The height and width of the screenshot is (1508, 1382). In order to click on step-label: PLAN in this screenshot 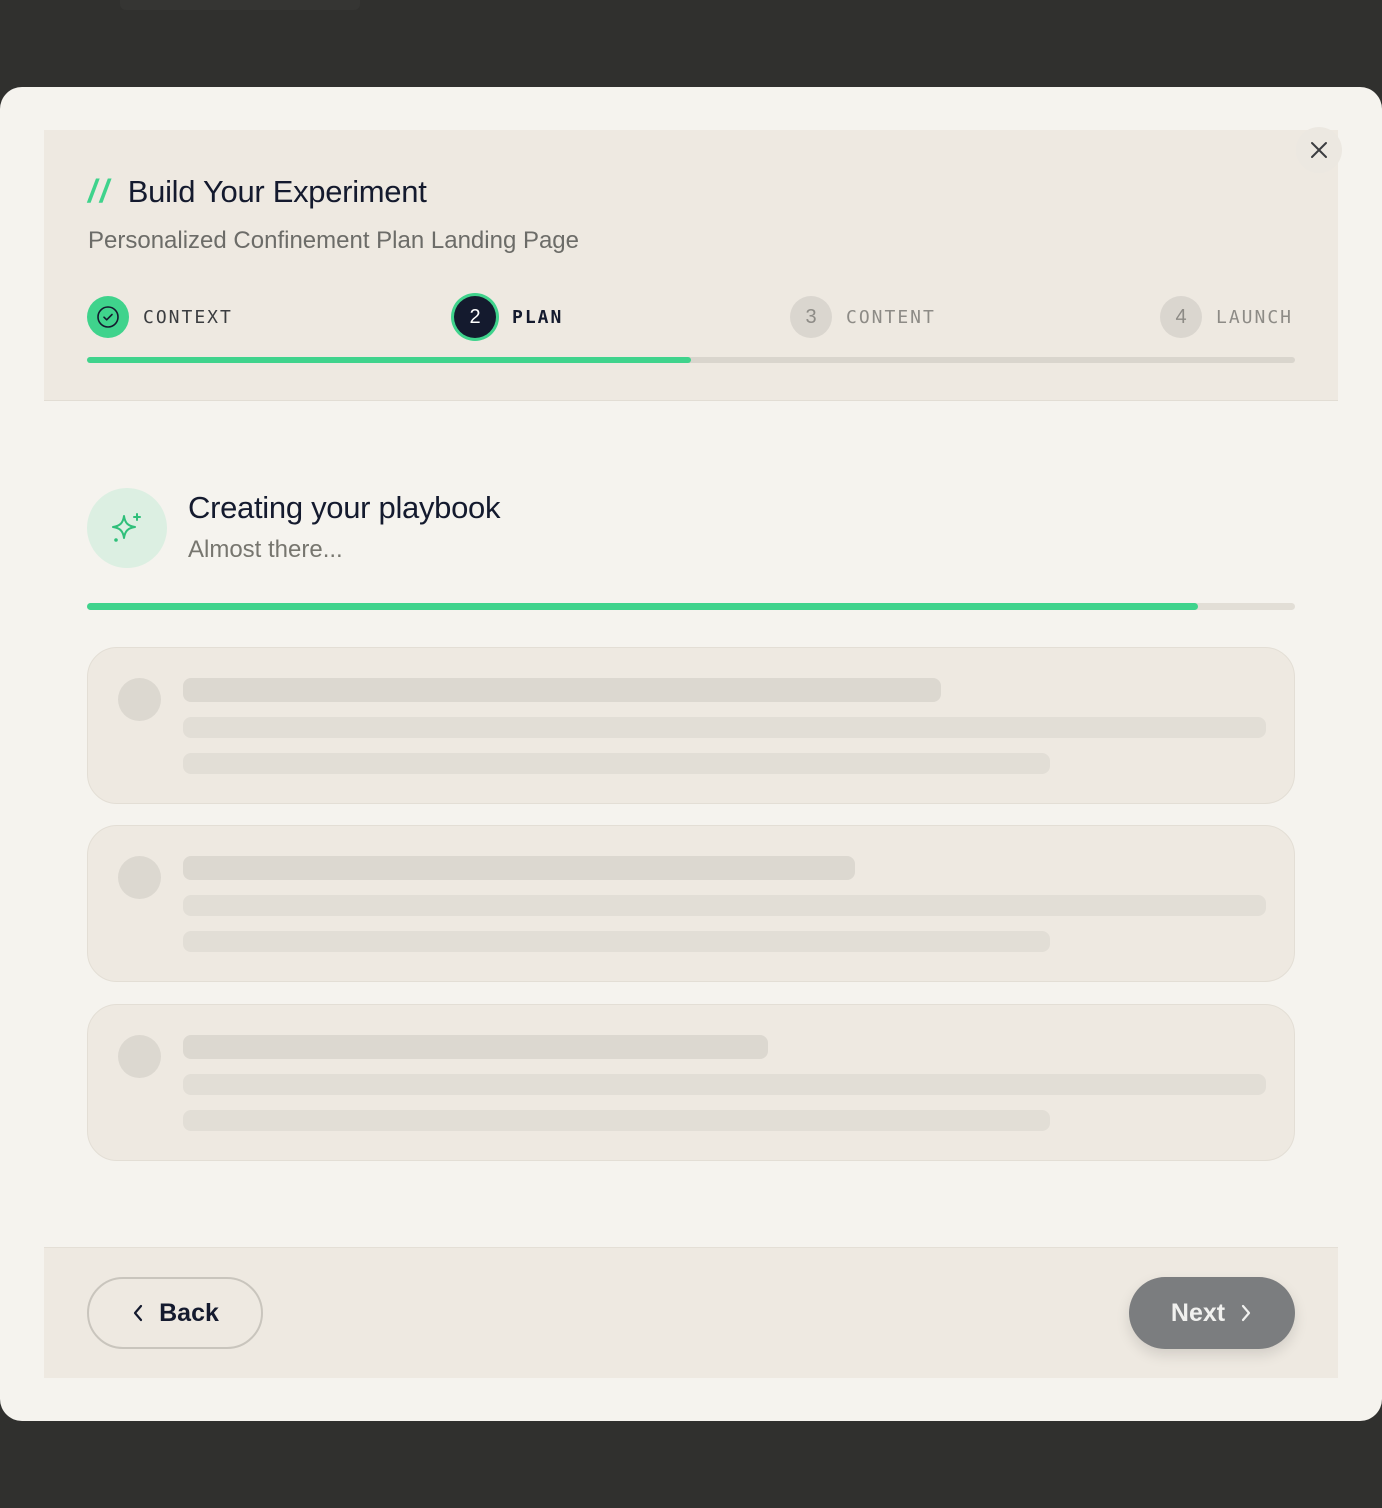, I will do `click(538, 317)`.